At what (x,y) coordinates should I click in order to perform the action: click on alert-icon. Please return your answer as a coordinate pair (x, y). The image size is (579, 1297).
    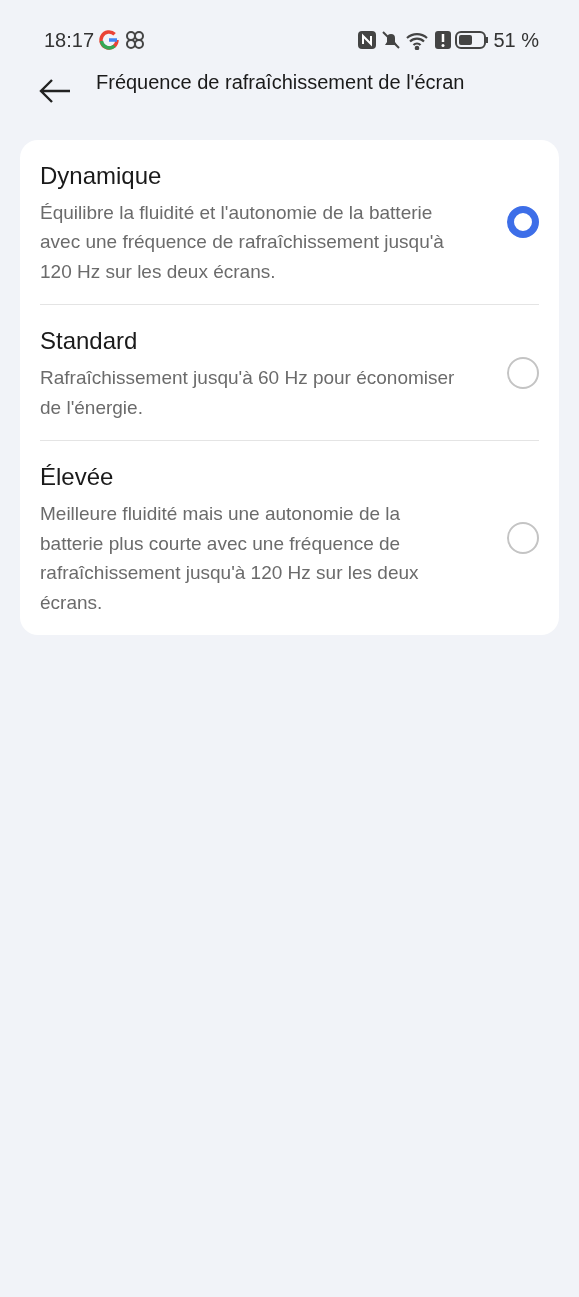
    Looking at the image, I should click on (443, 40).